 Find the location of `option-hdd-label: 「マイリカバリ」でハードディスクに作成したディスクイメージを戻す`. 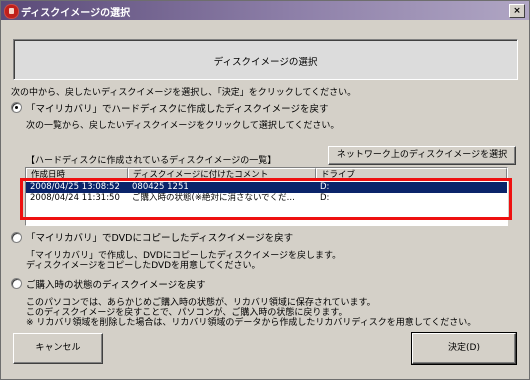

option-hdd-label: 「マイリカバリ」でハードディスクに作成したディスクイメージを戻す is located at coordinates (177, 108).